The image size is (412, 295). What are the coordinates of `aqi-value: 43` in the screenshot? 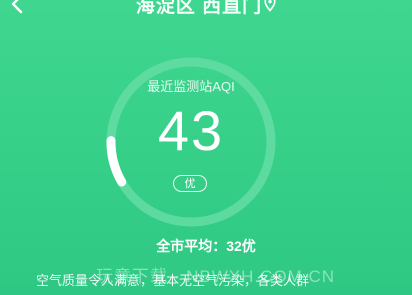 It's located at (191, 130).